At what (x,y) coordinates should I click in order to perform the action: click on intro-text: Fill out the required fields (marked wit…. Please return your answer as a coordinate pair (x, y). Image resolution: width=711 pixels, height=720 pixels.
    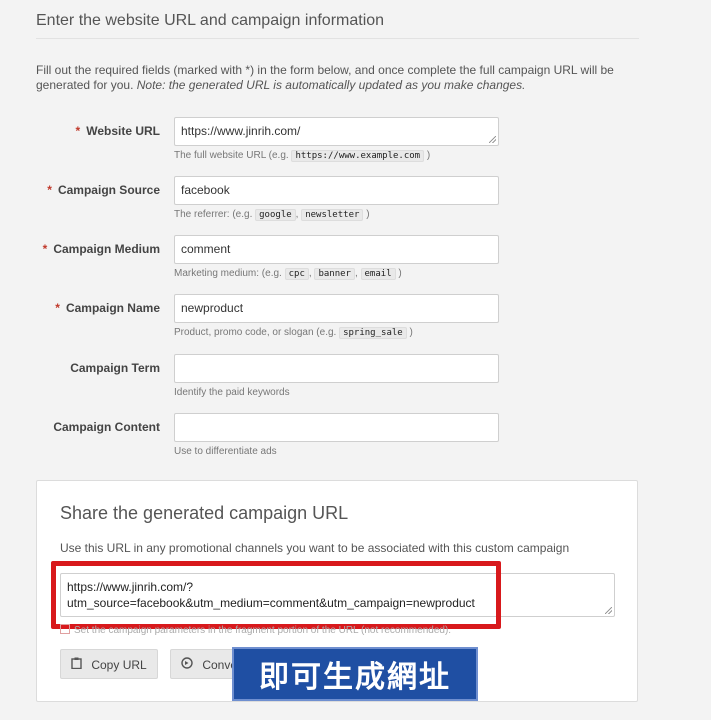
    Looking at the image, I should click on (336, 78).